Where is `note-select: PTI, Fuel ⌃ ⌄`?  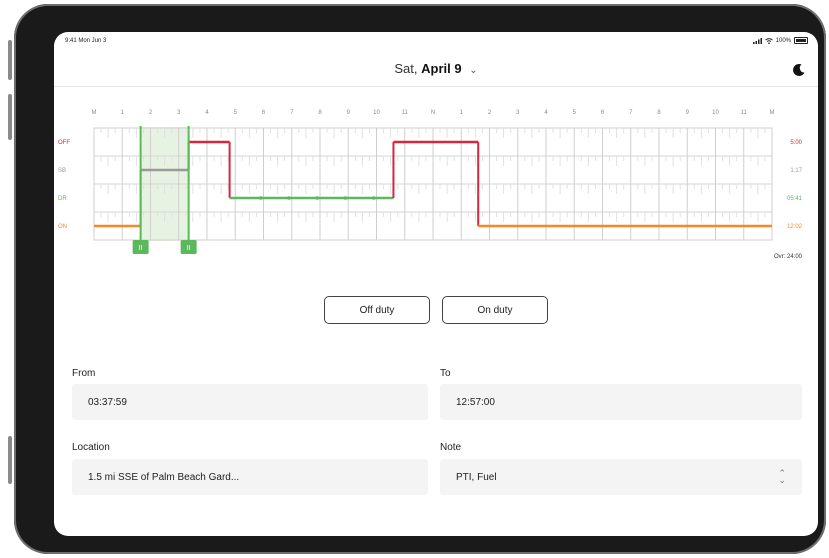
note-select: PTI, Fuel ⌃ ⌄ is located at coordinates (621, 477).